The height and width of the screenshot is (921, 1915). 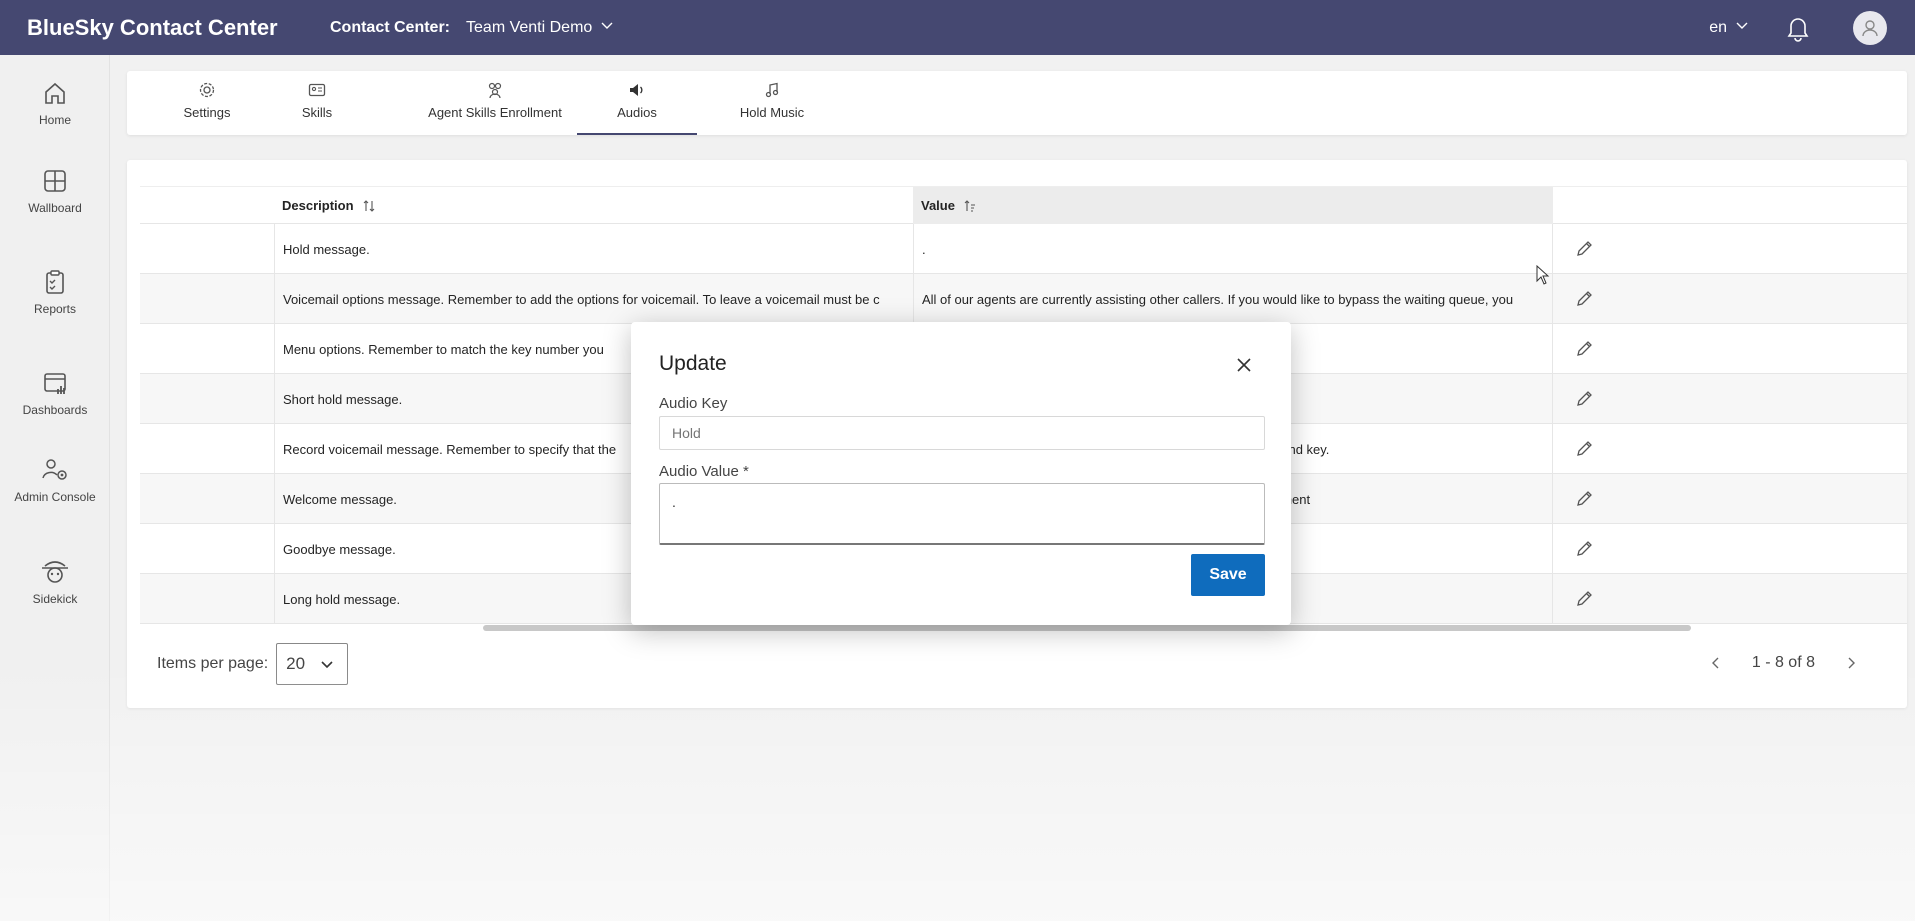 What do you see at coordinates (1228, 575) in the screenshot?
I see `save-button: Save` at bounding box center [1228, 575].